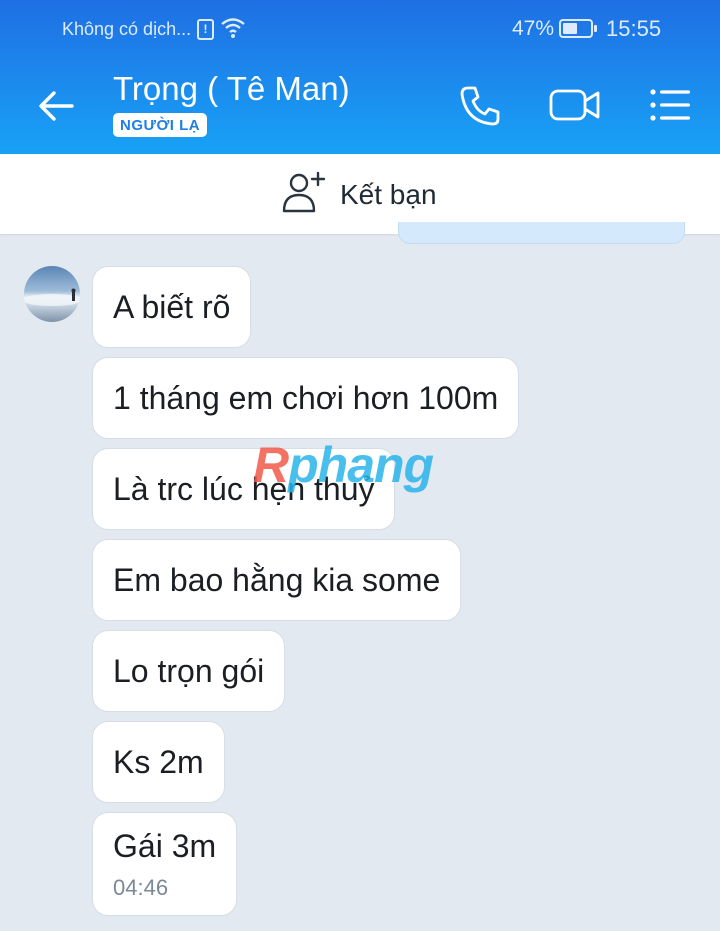 The height and width of the screenshot is (931, 720). Describe the element at coordinates (165, 845) in the screenshot. I see `message-text: Gái 3m` at that location.